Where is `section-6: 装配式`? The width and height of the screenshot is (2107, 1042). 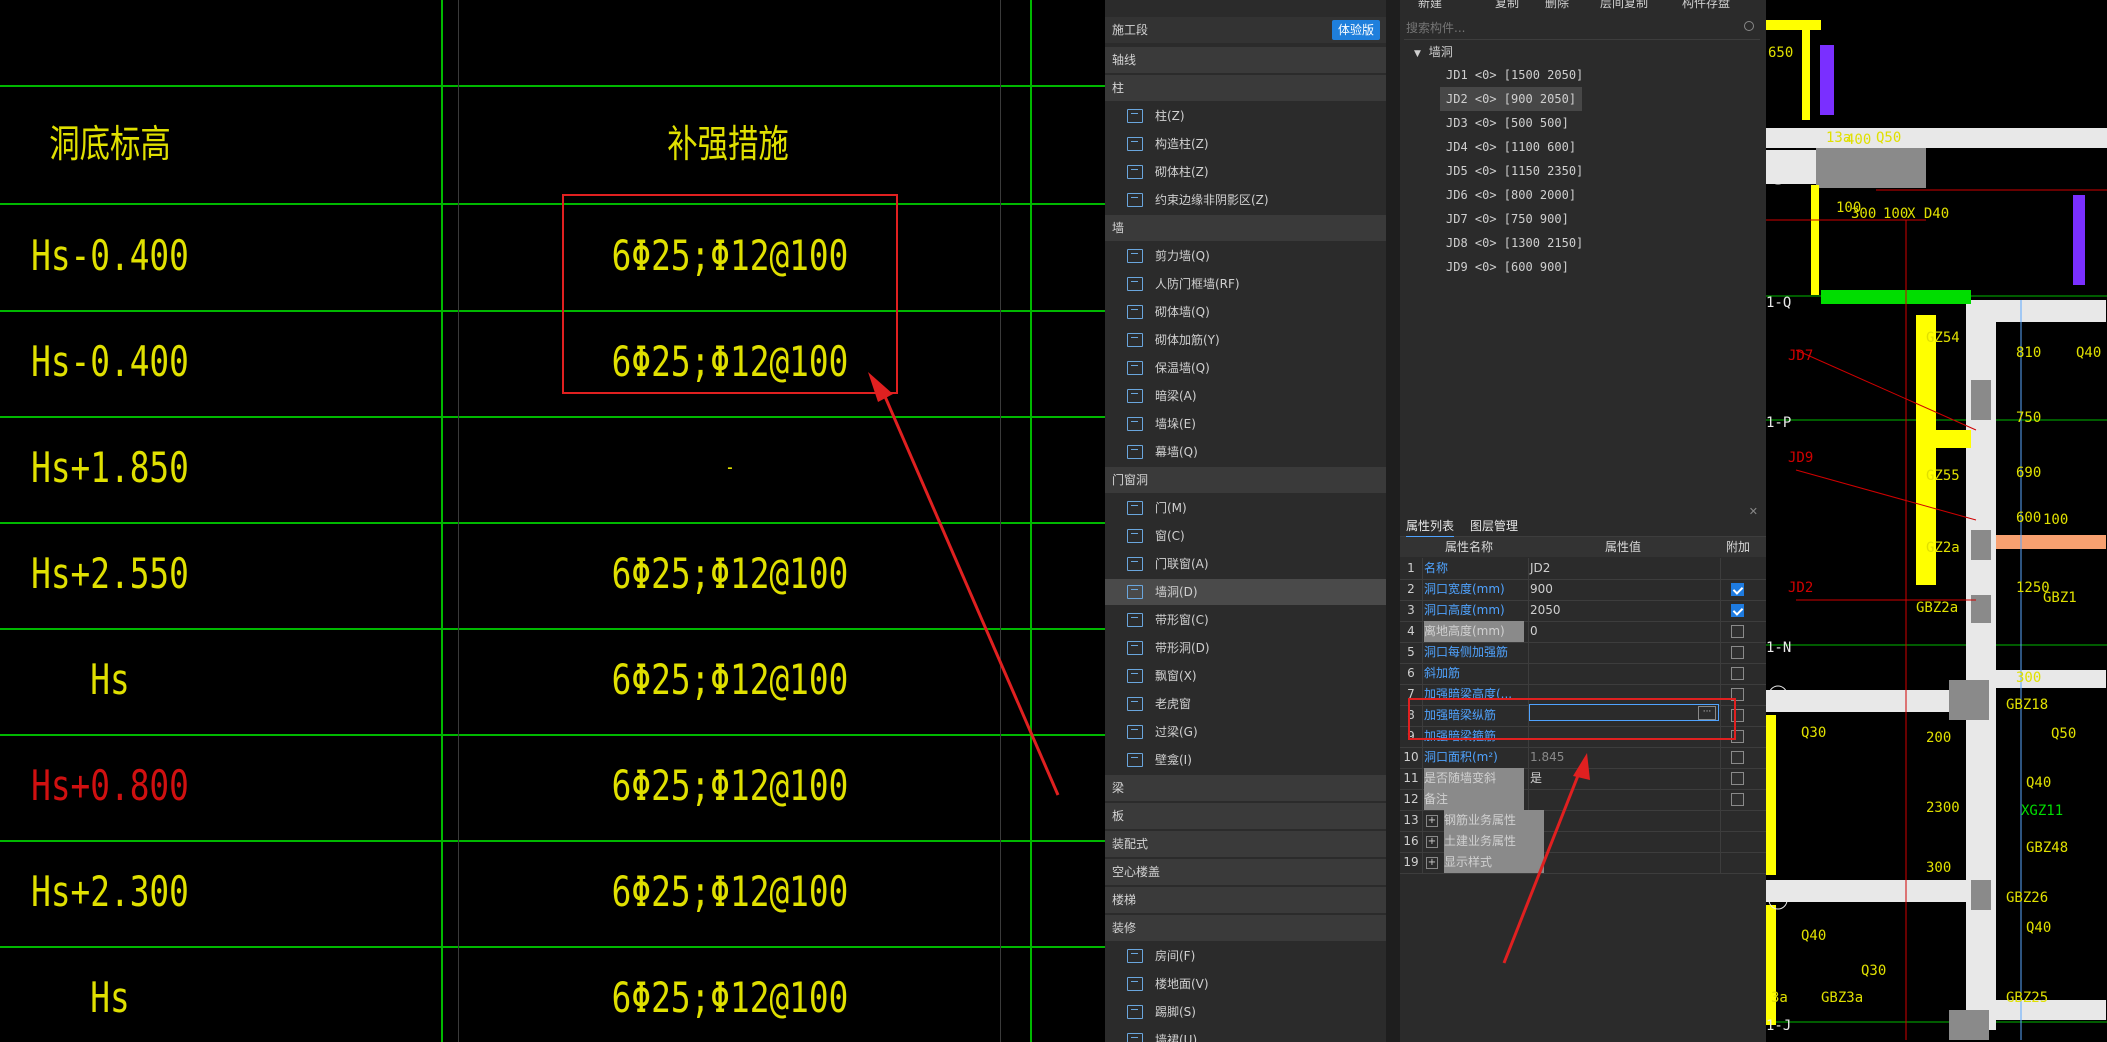
section-6: 装配式 is located at coordinates (1245, 844).